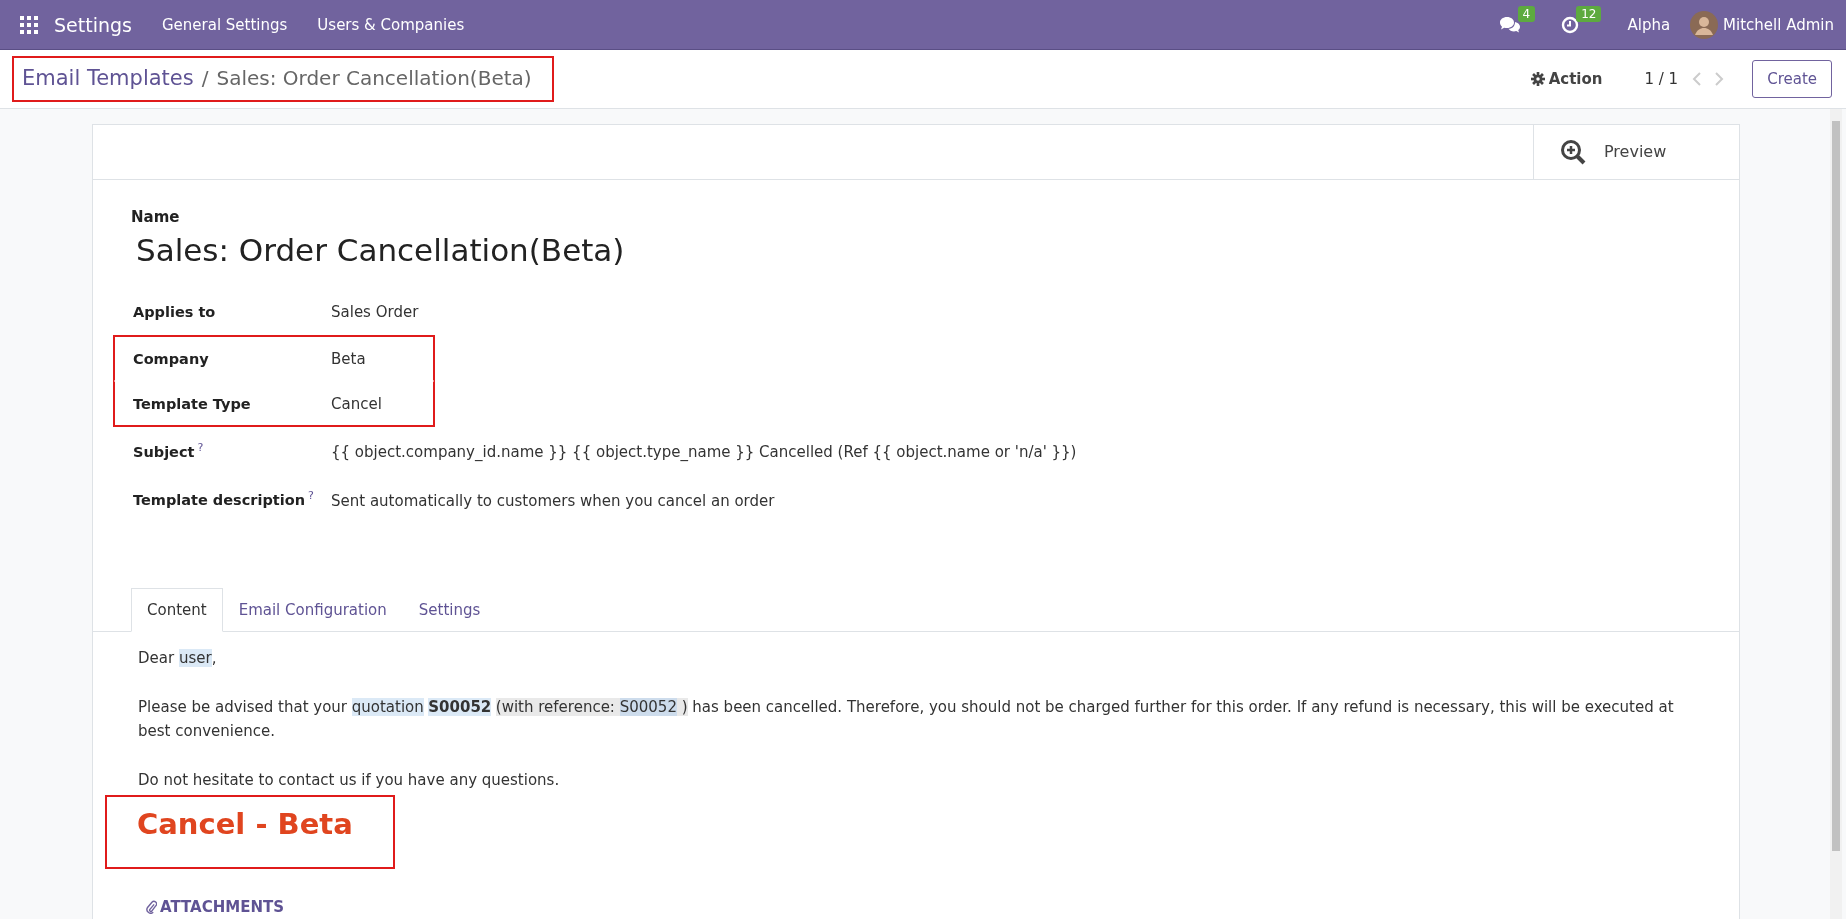 The height and width of the screenshot is (919, 1846). Describe the element at coordinates (1778, 24) in the screenshot. I see `user-name: Mitchell Admin` at that location.